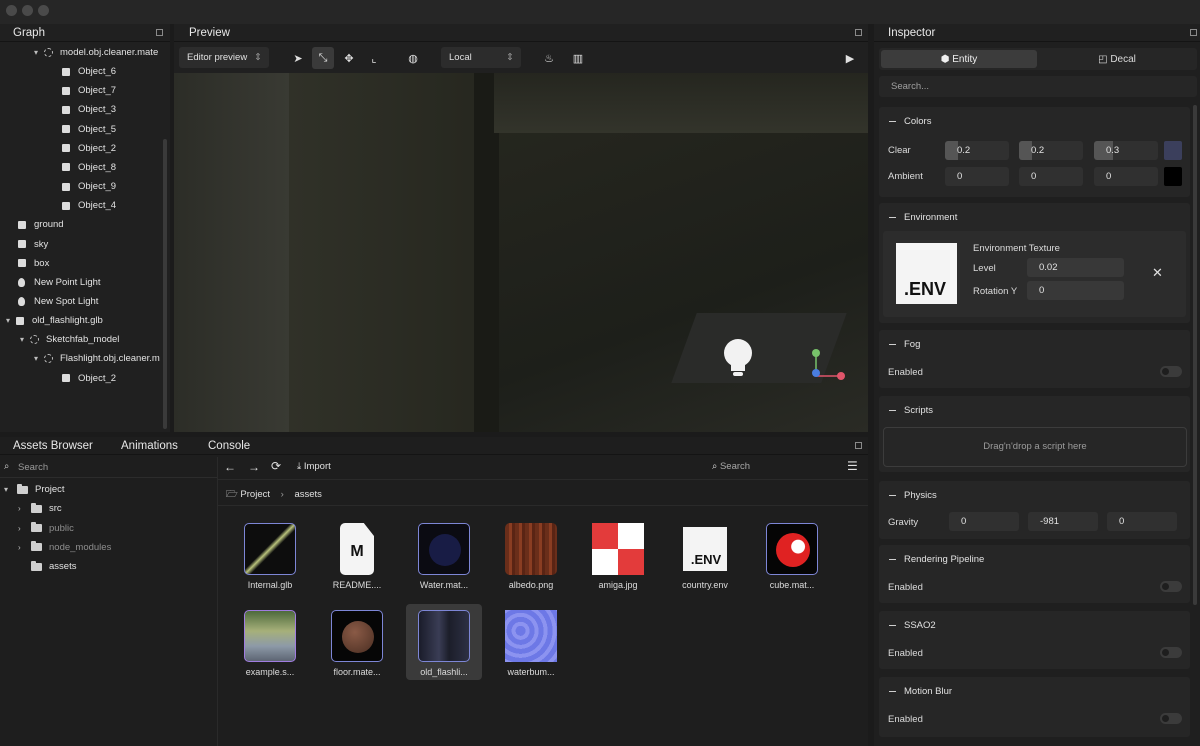  I want to click on scale-tool-icon: ⌞, so click(374, 58).